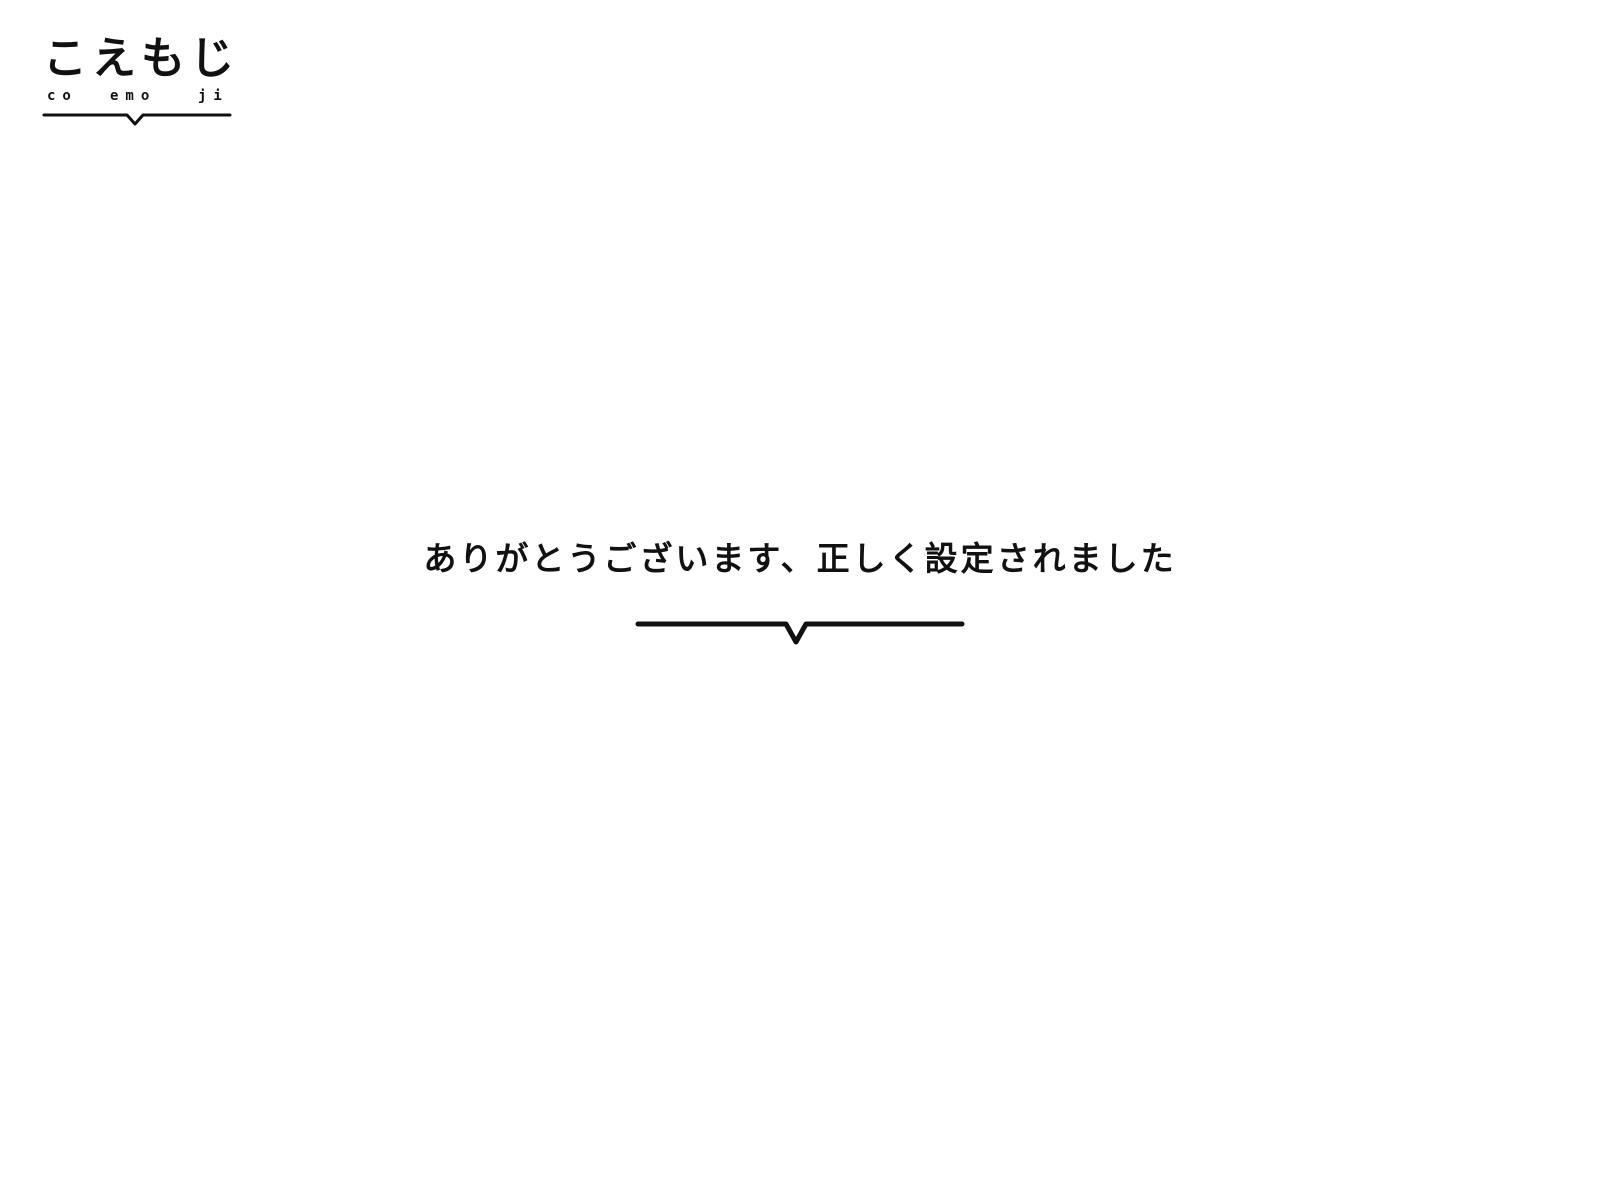 This screenshot has width=1600, height=1200. What do you see at coordinates (141, 58) in the screenshot?
I see `logo-title: こえもじ` at bounding box center [141, 58].